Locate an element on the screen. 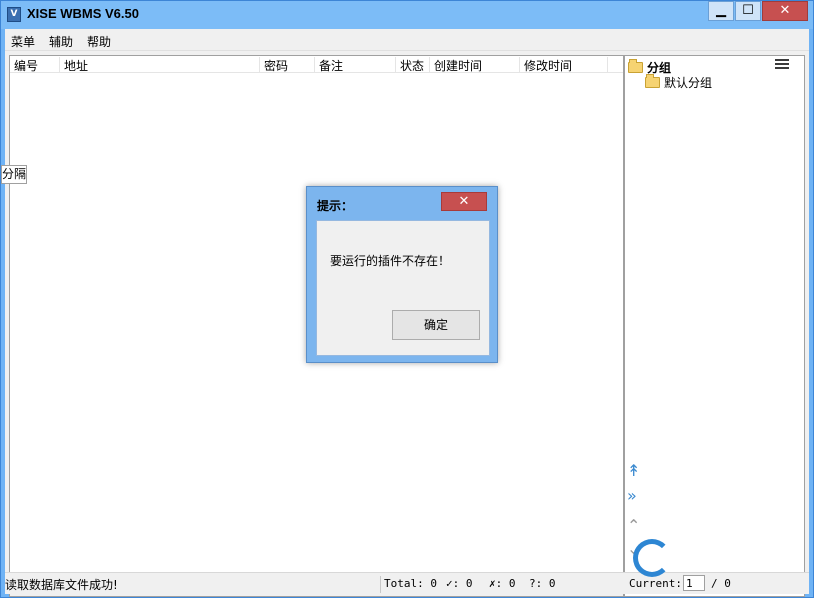  column-header-created: 创建时间 is located at coordinates (475, 65).